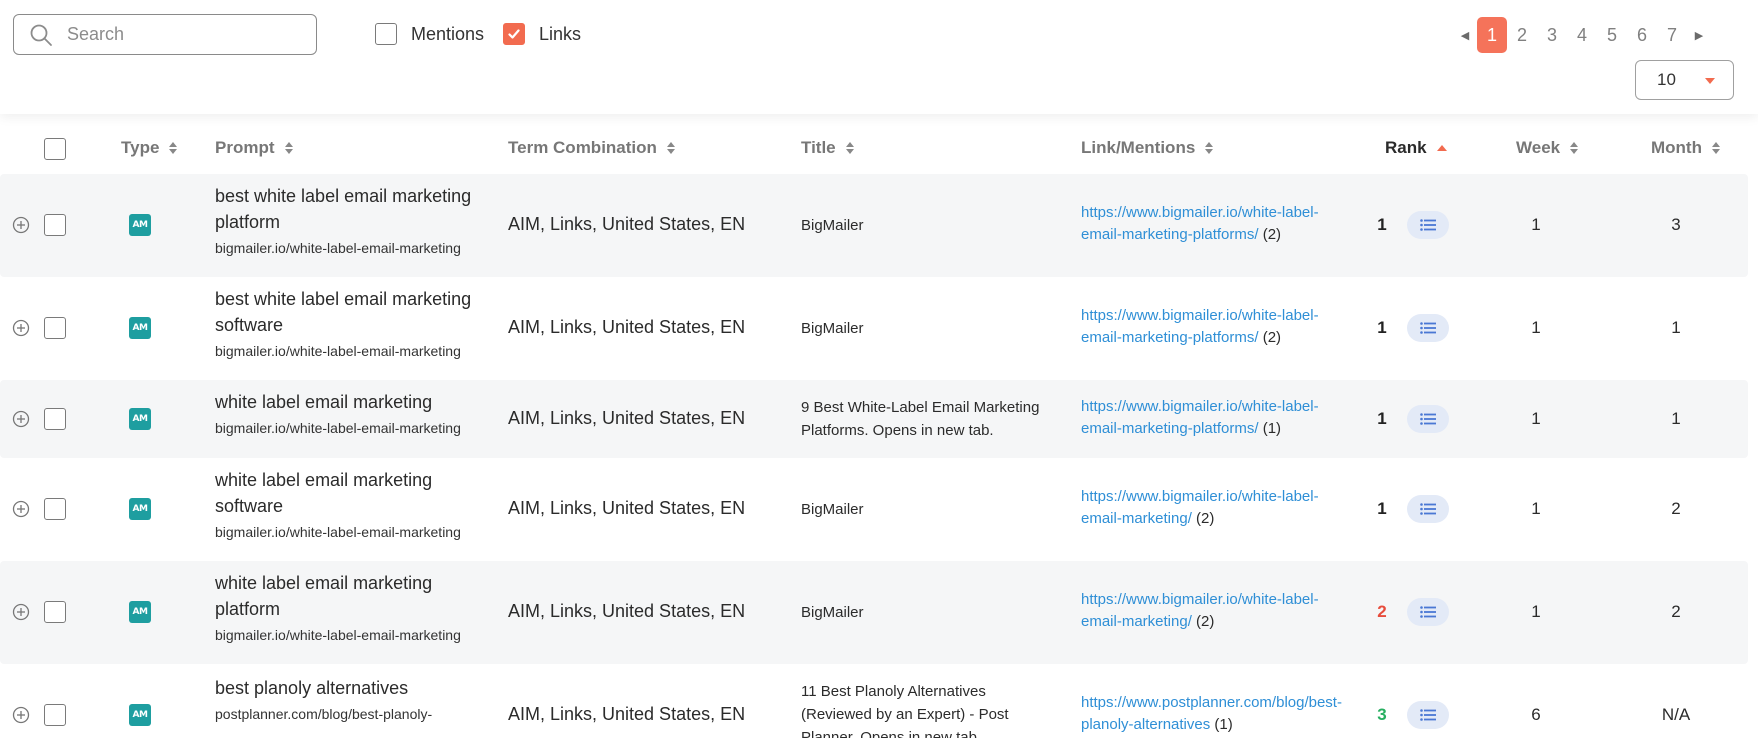 This screenshot has height=738, width=1758. Describe the element at coordinates (1382, 418) in the screenshot. I see `rank-value: 1` at that location.